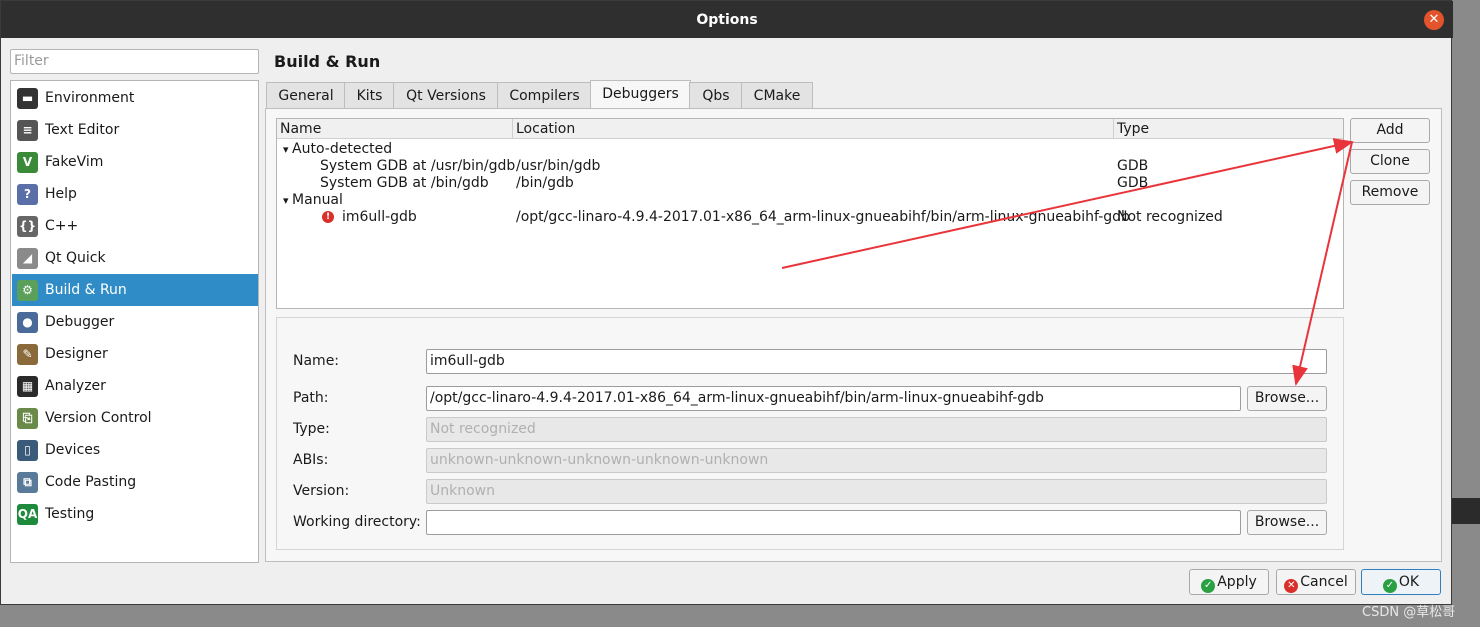  I want to click on watermark: CSDN @草松哥, so click(1409, 612).